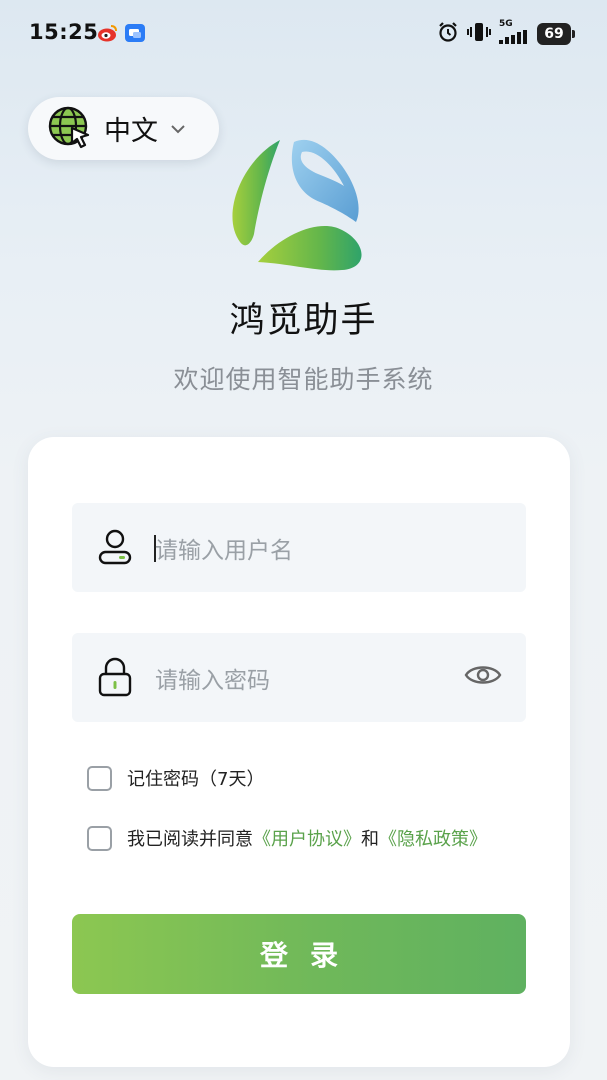  Describe the element at coordinates (115, 549) in the screenshot. I see `user-icon` at that location.